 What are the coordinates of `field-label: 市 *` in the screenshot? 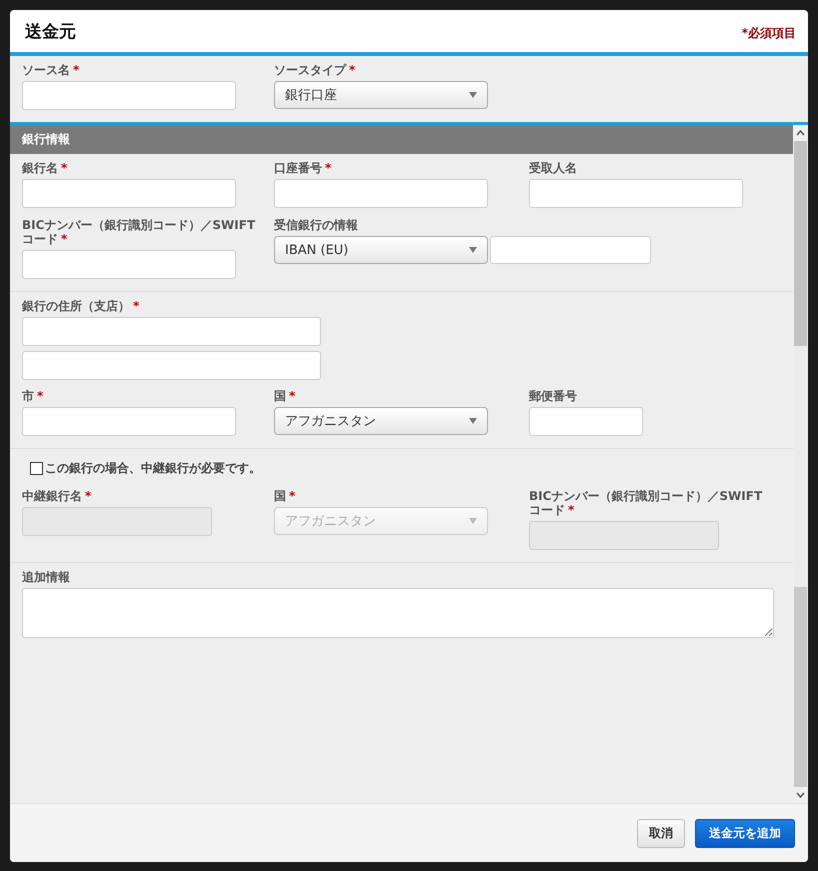 It's located at (33, 396).